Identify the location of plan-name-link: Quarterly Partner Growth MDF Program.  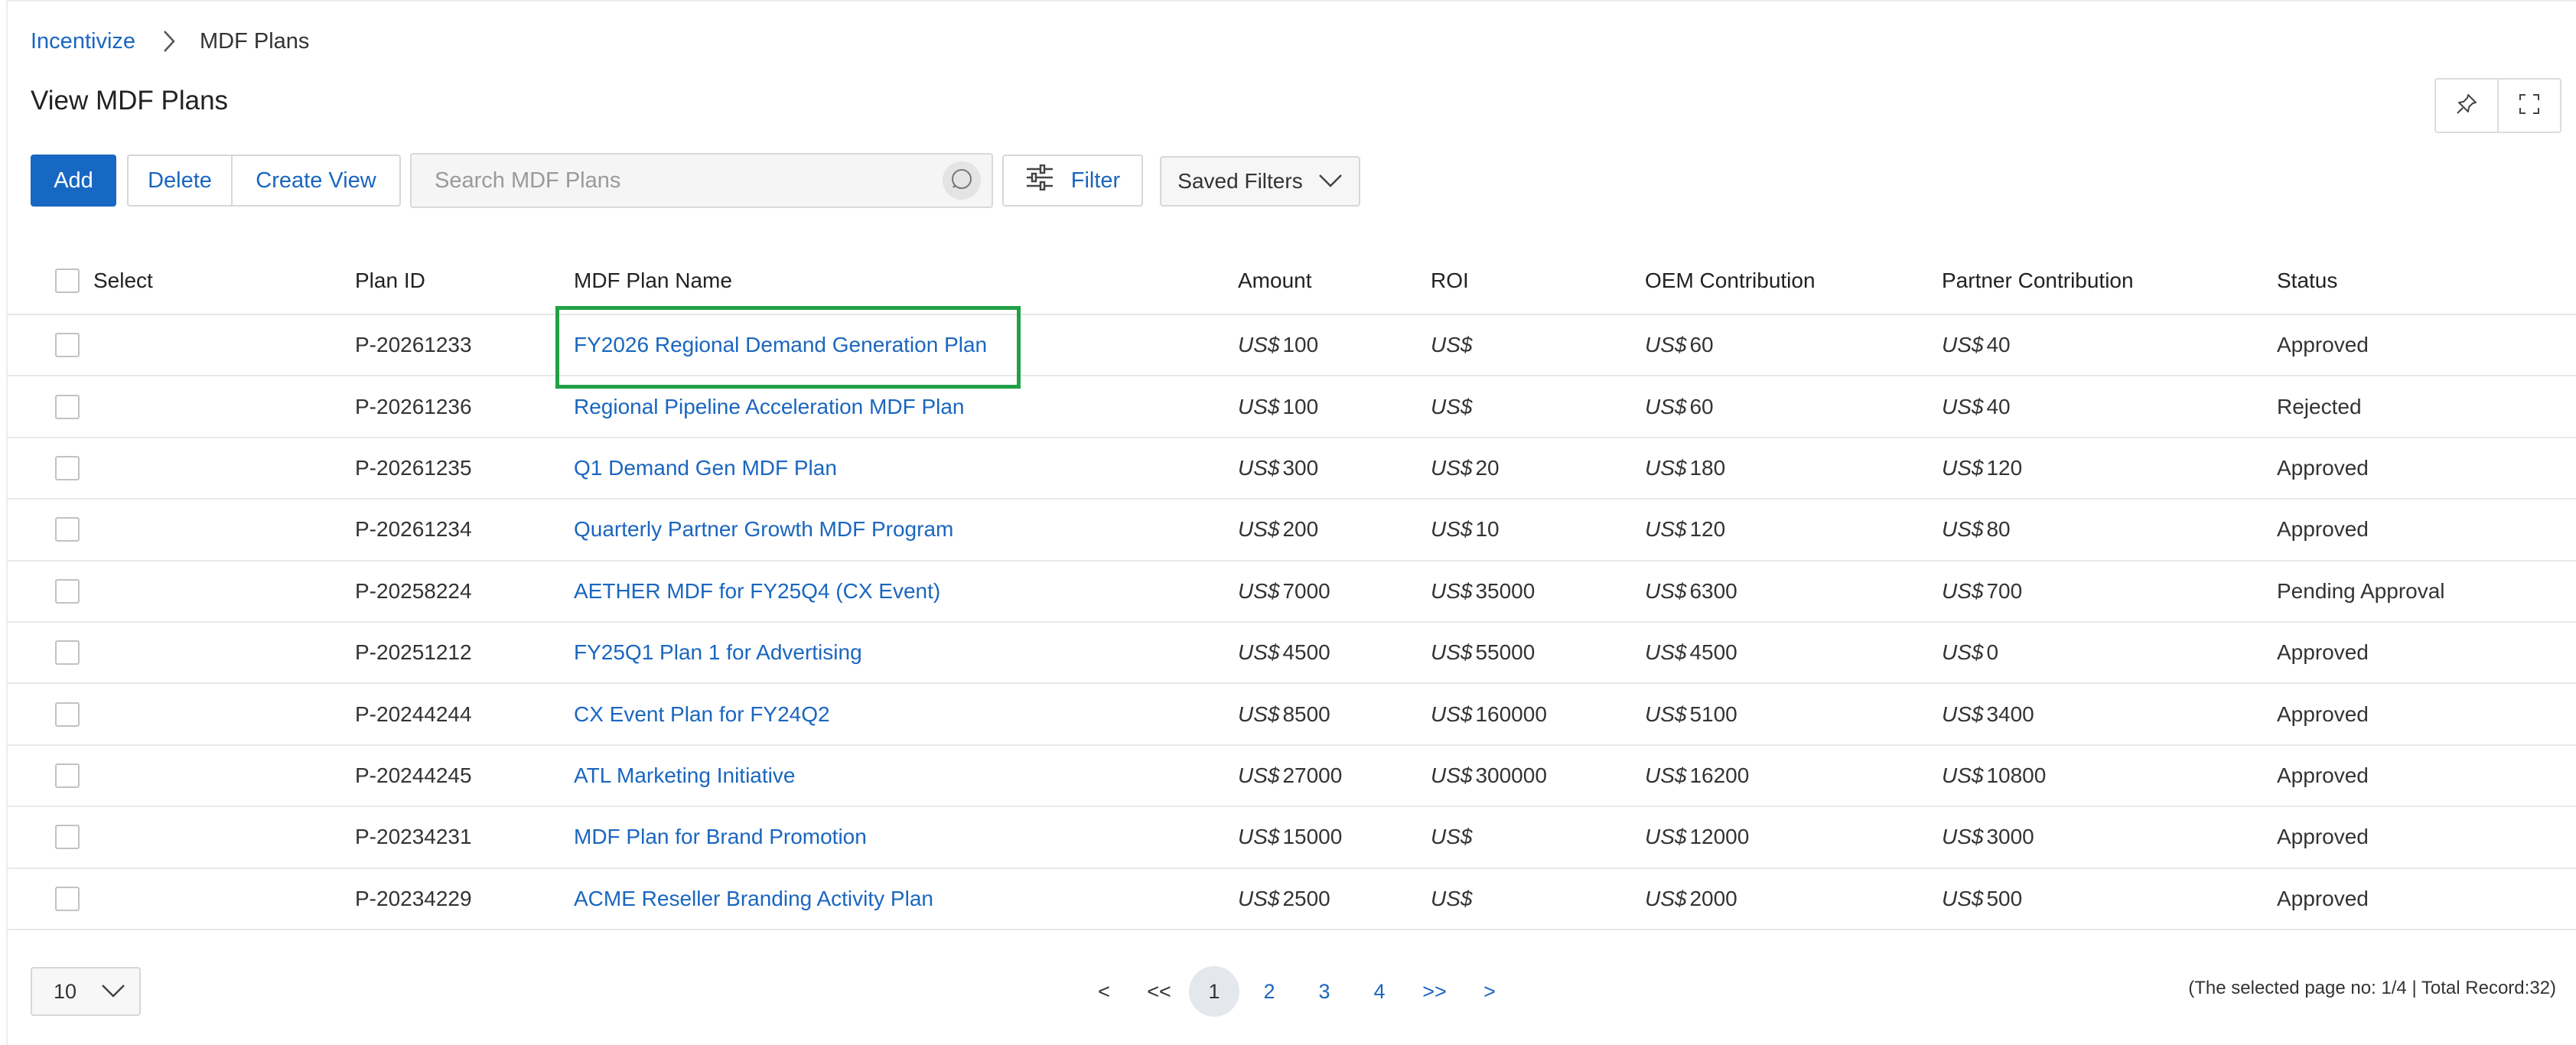
(764, 530).